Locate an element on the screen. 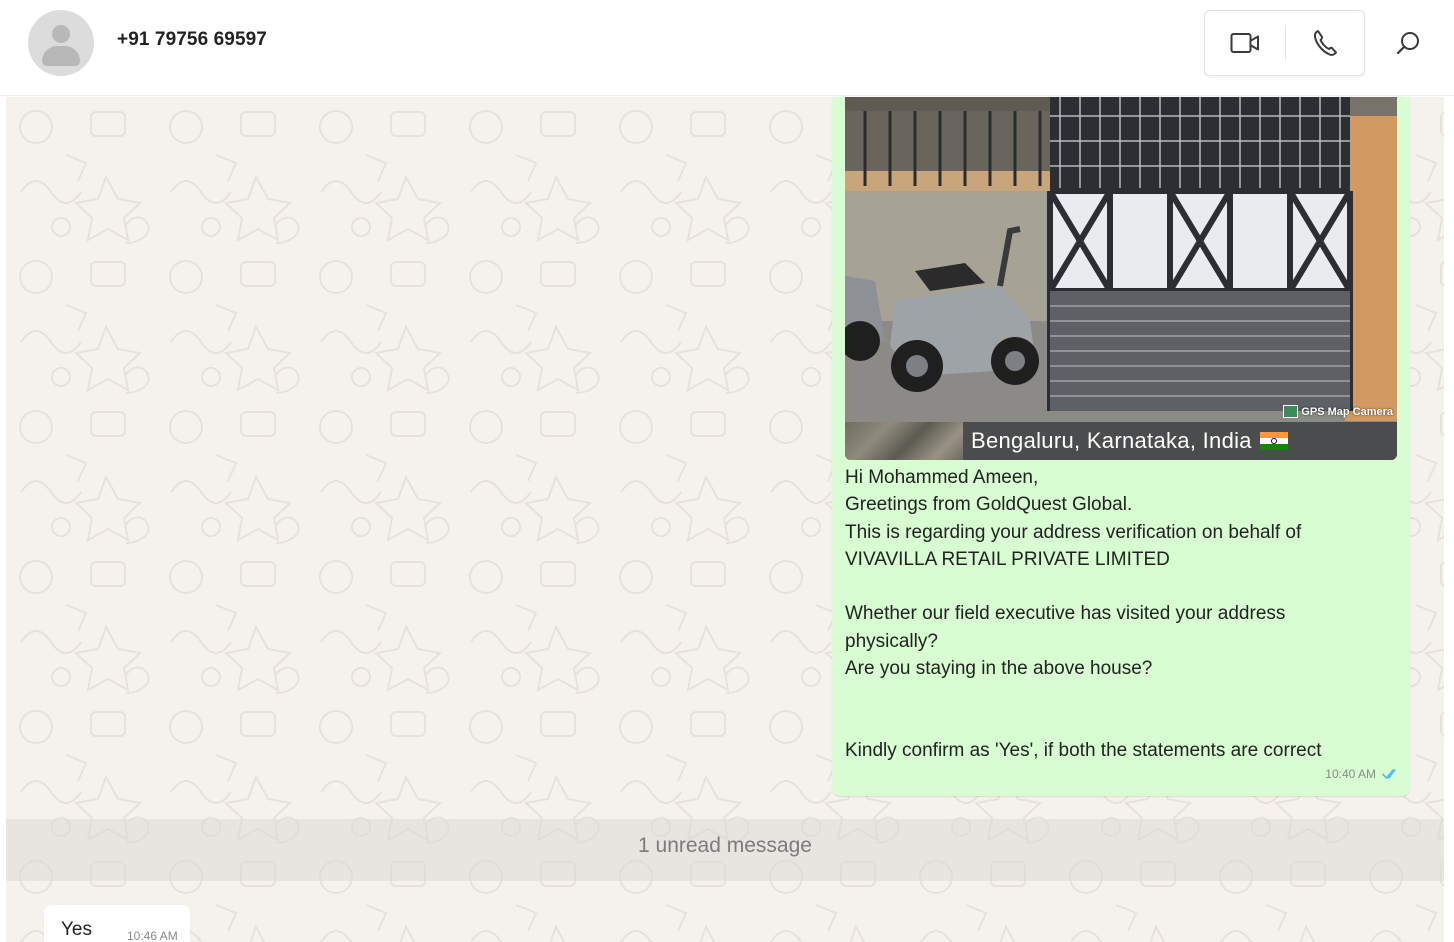 The height and width of the screenshot is (942, 1454). search-button is located at coordinates (1408, 43).